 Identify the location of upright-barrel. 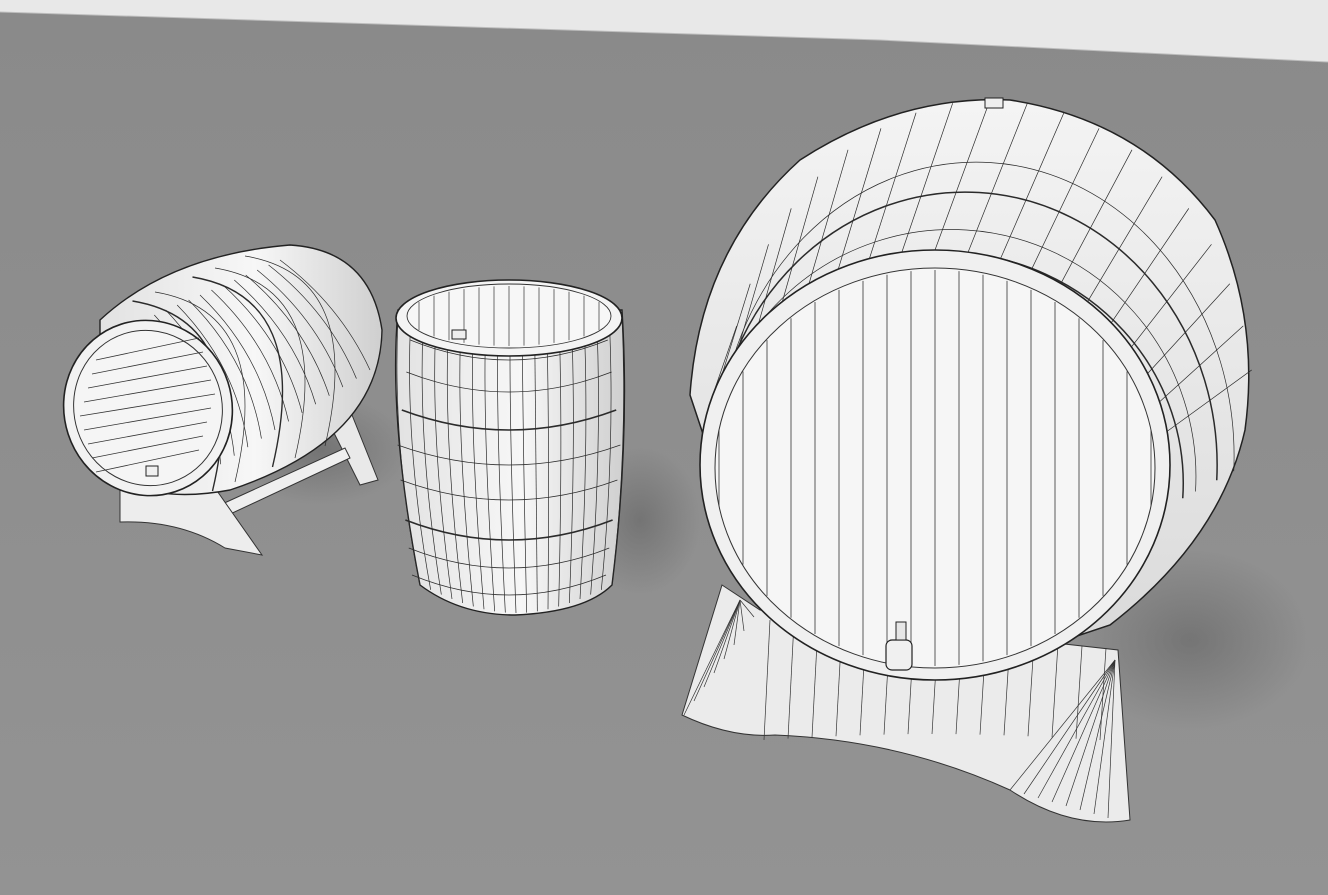
(510, 447).